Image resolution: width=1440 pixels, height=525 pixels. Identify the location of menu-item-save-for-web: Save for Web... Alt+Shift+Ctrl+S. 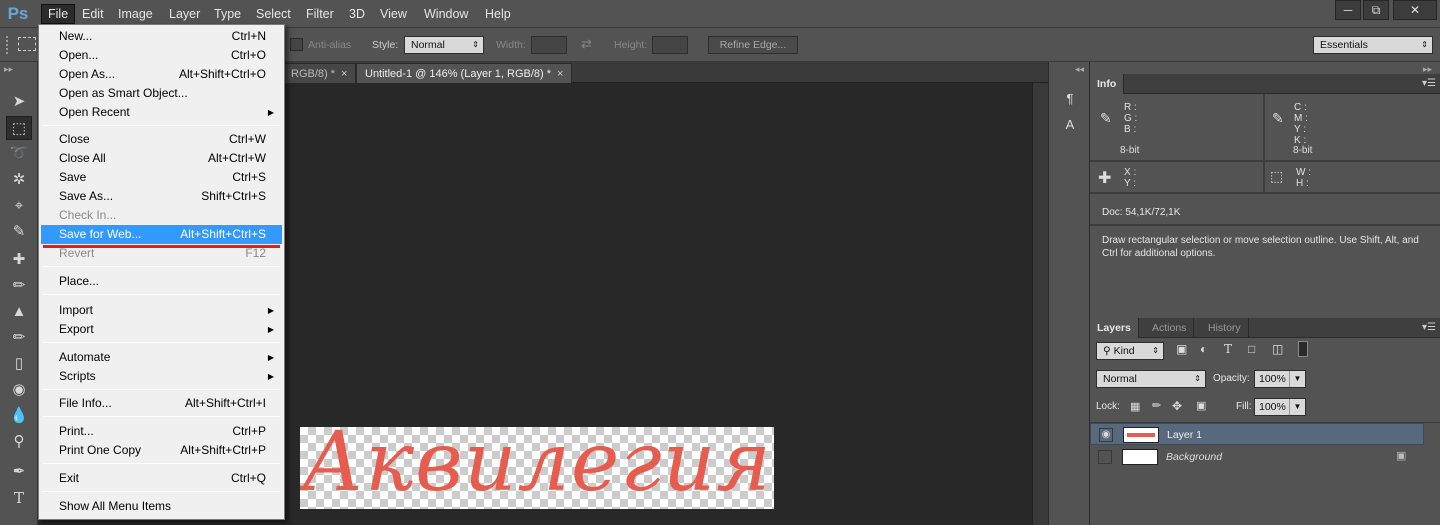
(161, 234).